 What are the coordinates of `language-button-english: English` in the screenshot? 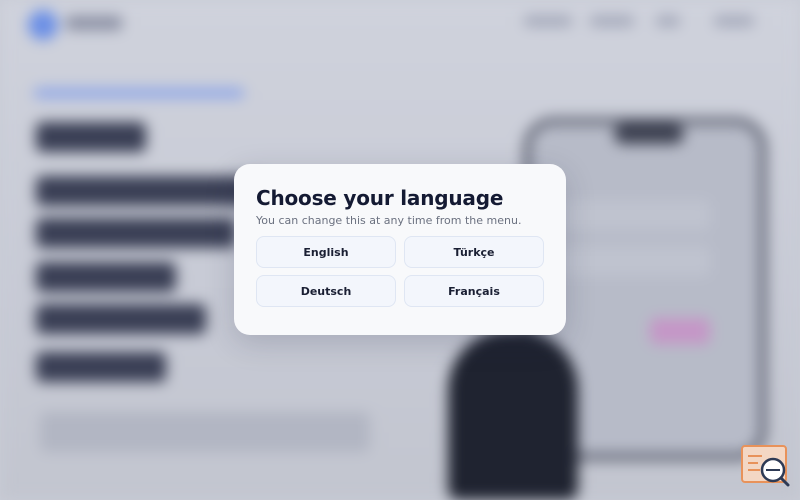 It's located at (326, 252).